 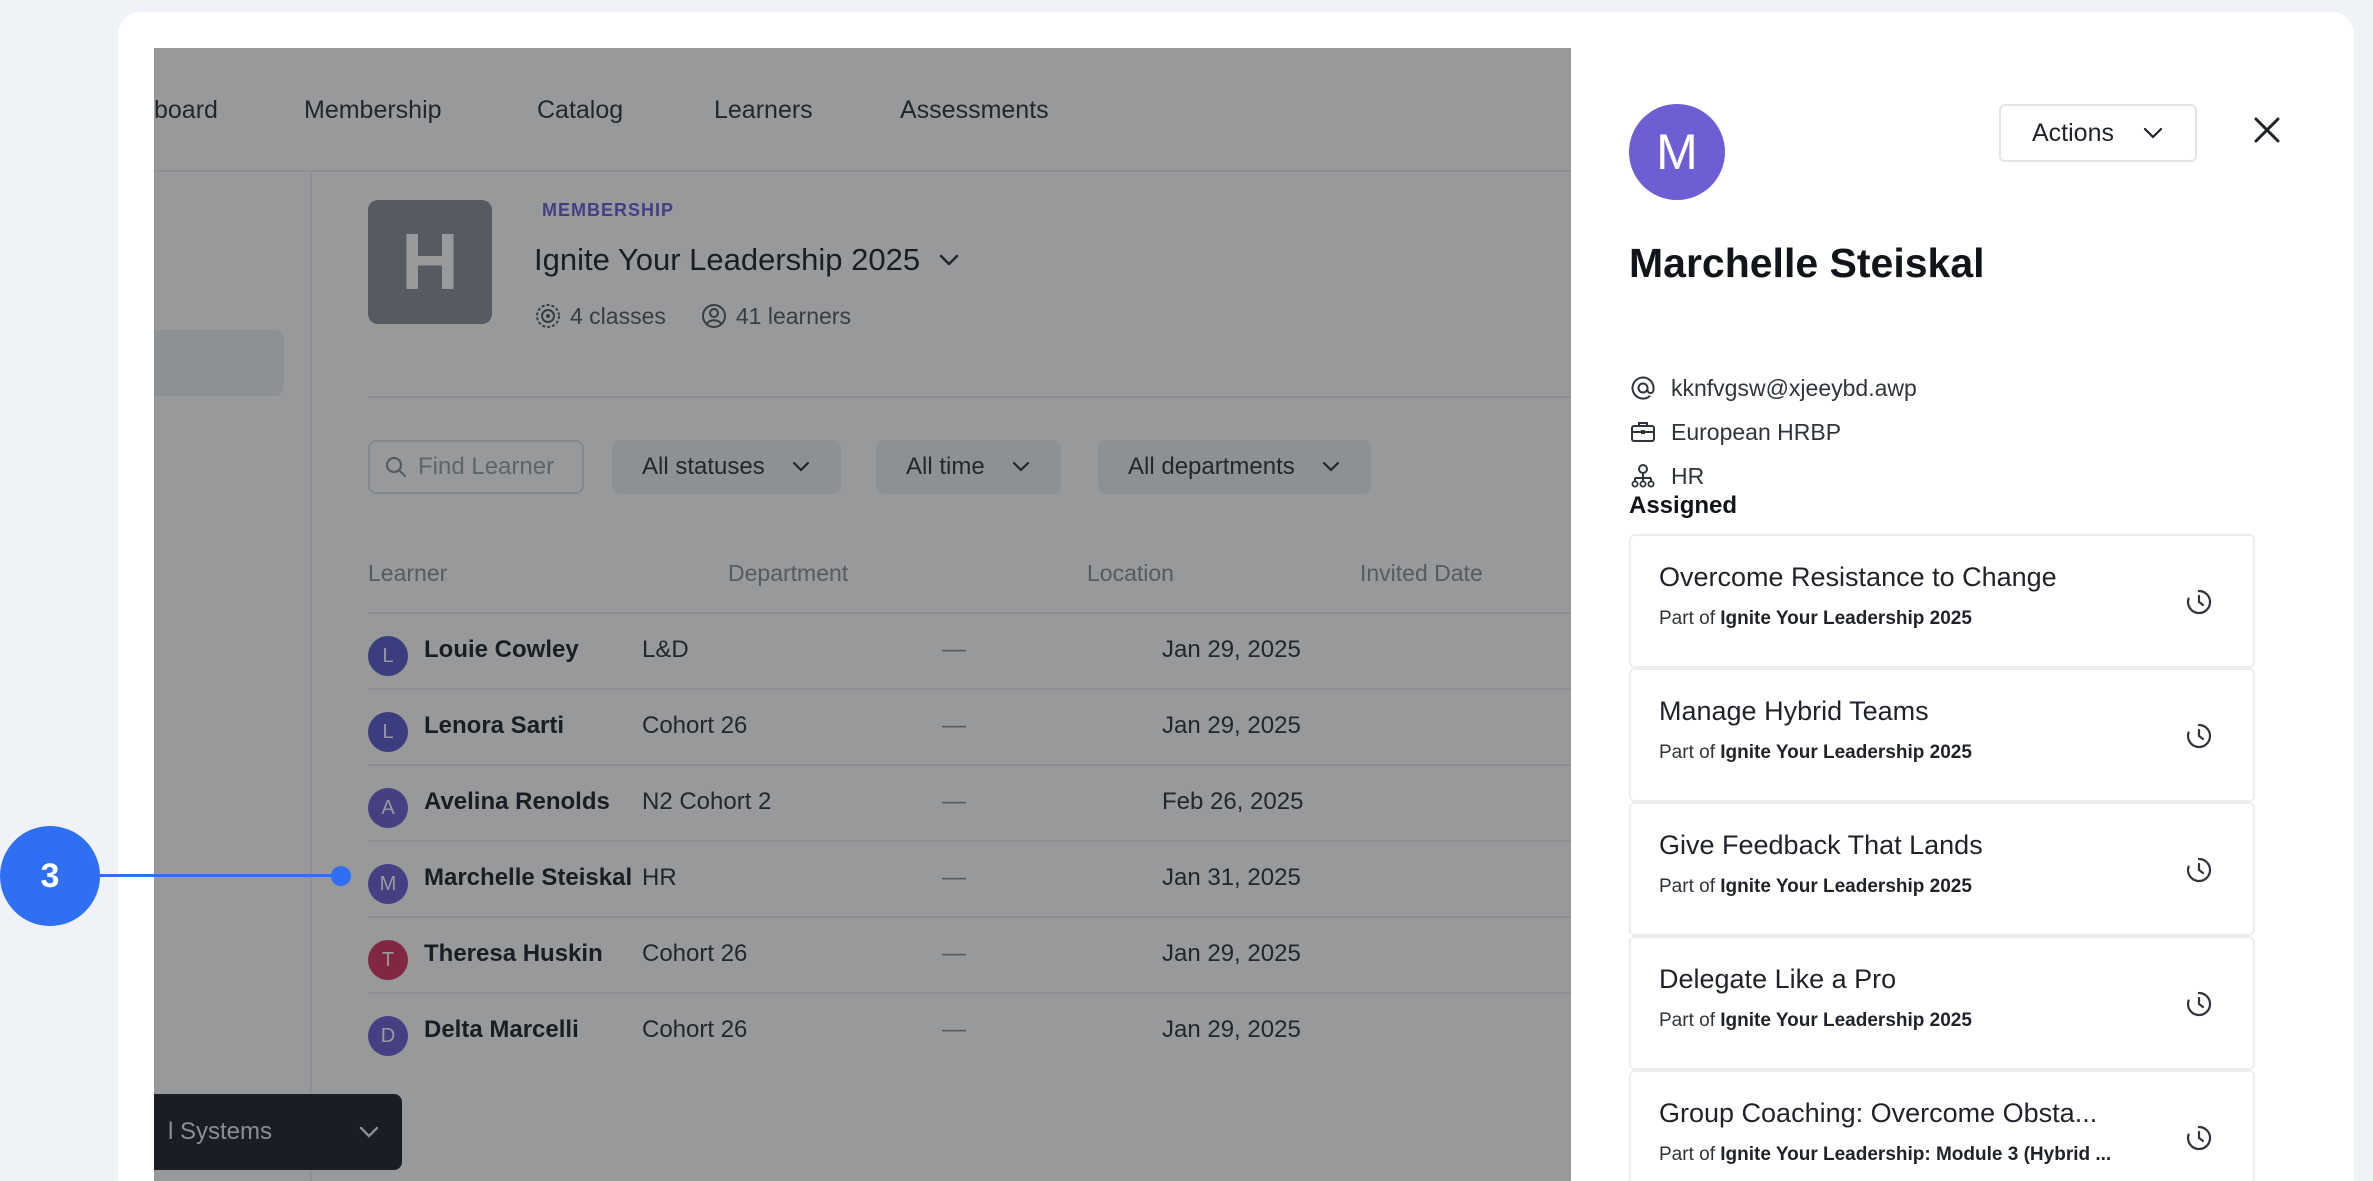 I want to click on callout-connector, so click(x=220, y=875).